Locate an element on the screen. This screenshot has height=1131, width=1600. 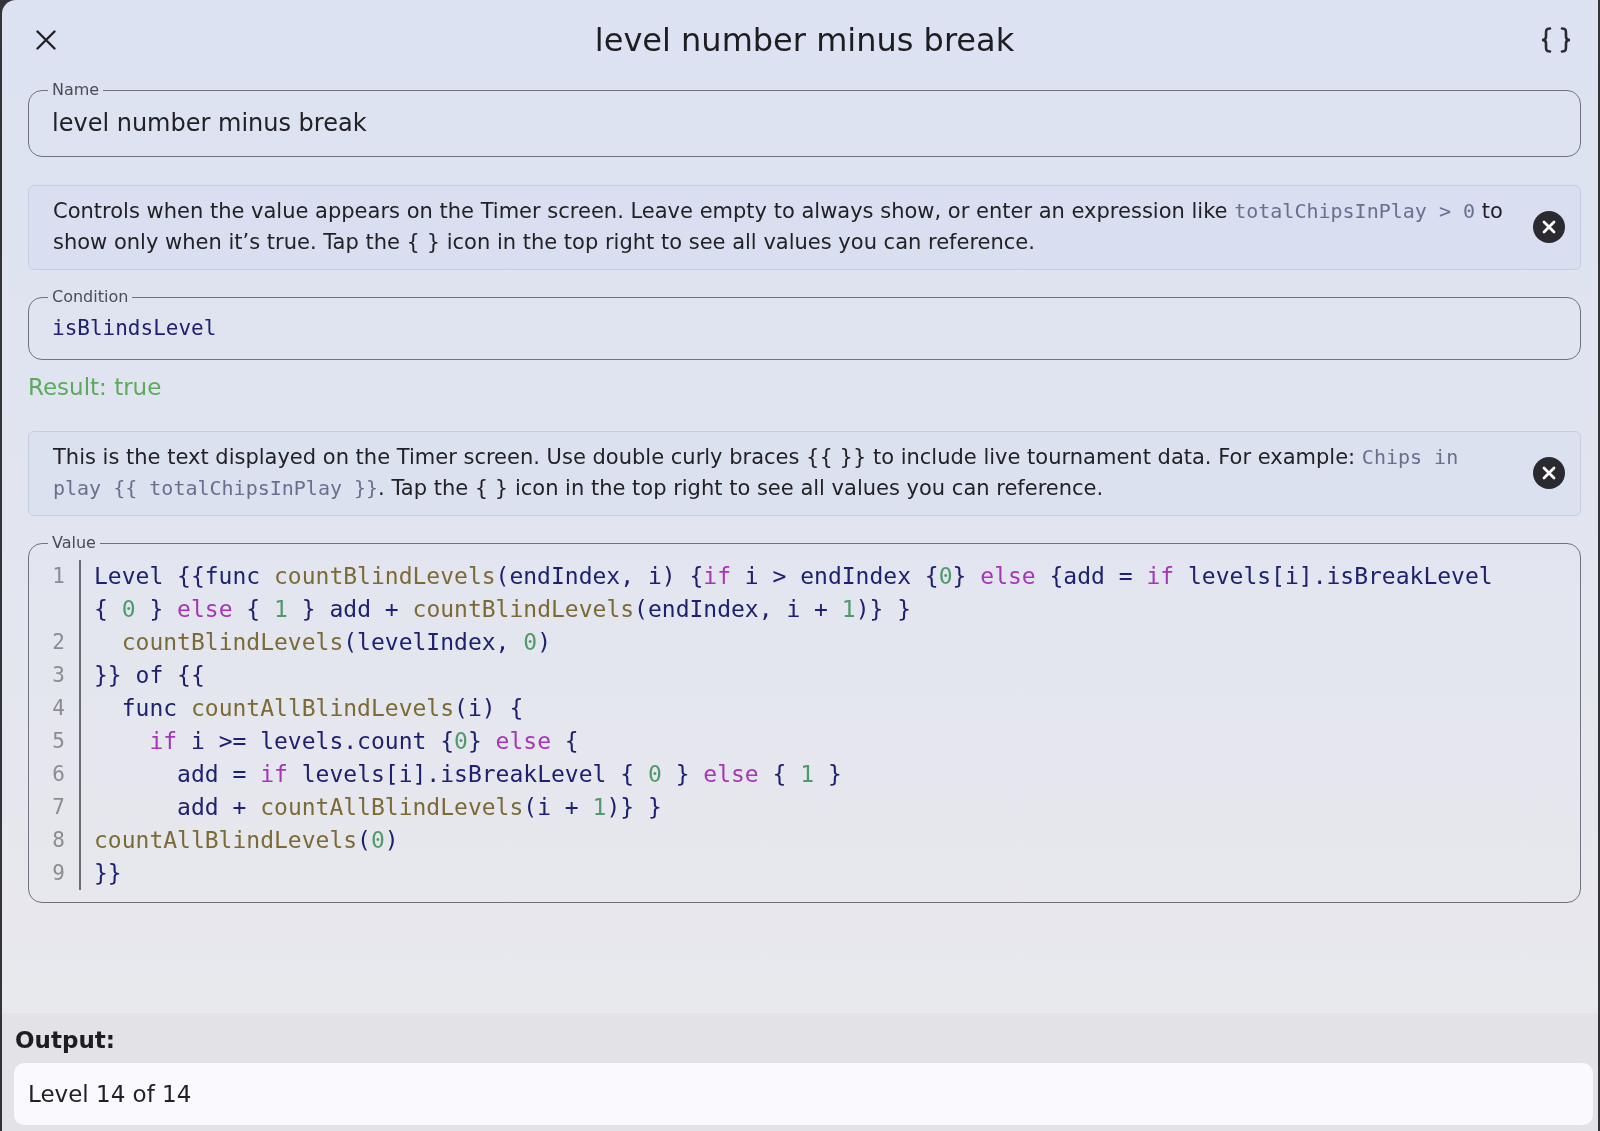
code-line: add = if levels[i].isBreakLevel { 0 } else { 1 } is located at coordinates (509, 774).